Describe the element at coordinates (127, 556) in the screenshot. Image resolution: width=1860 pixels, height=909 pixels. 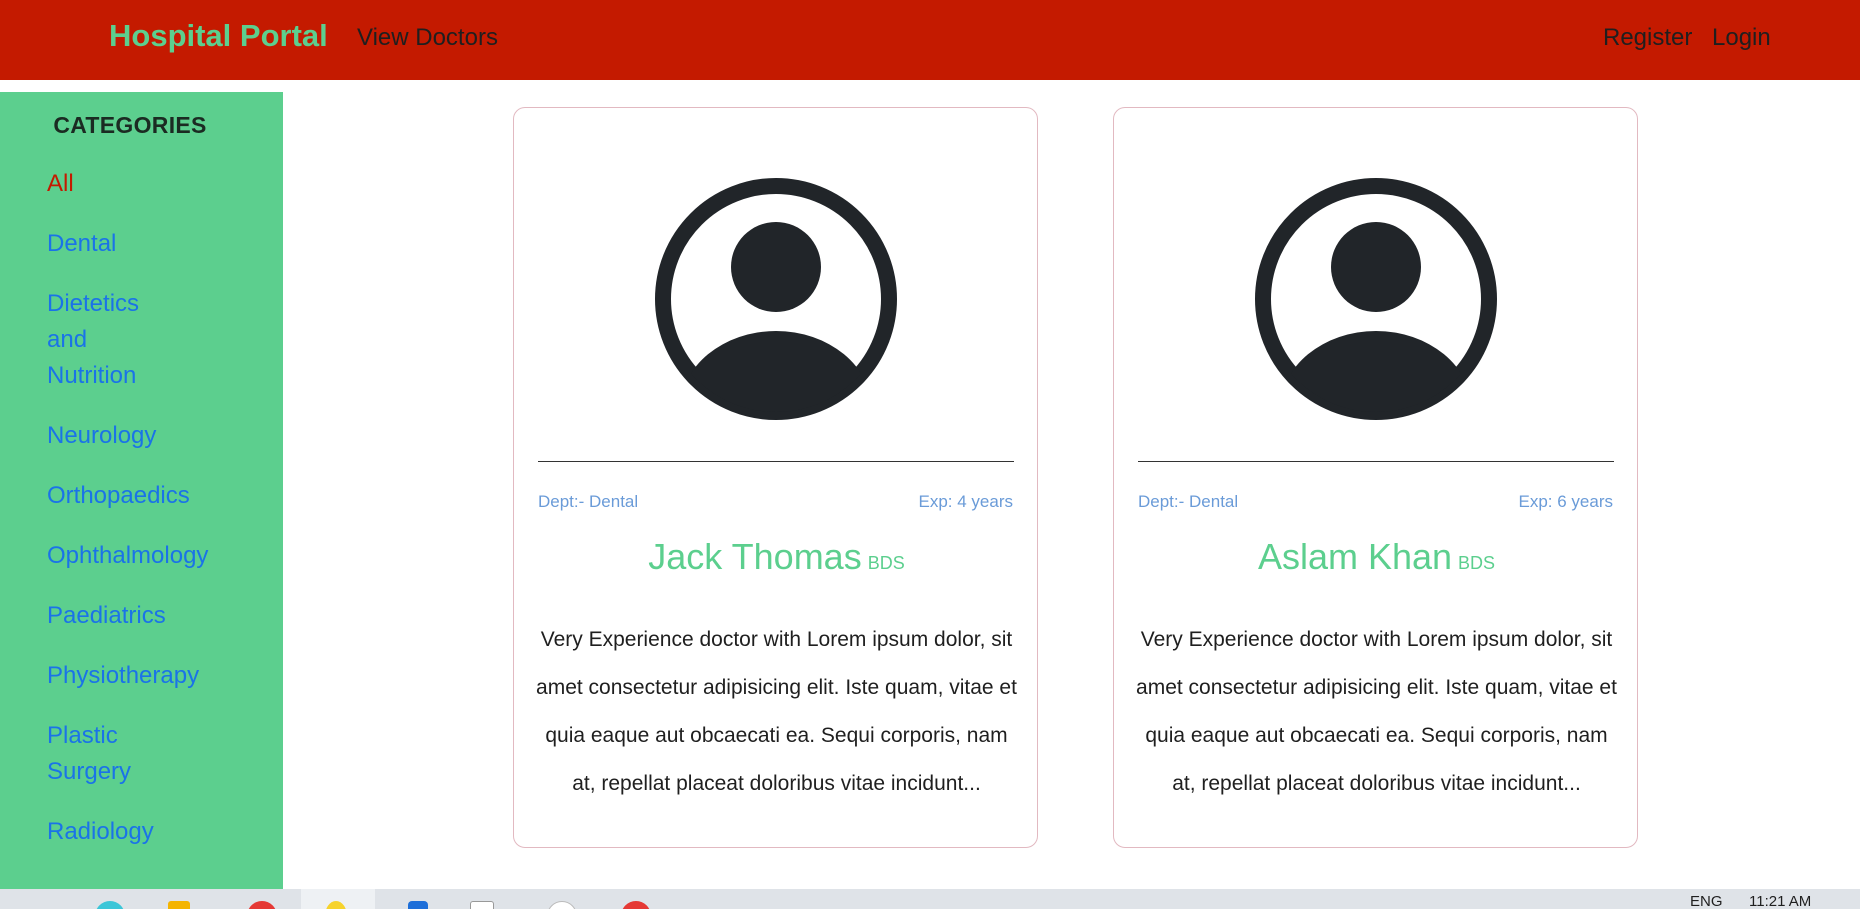
I see `category-ophthalmology: Ophthalmology` at that location.